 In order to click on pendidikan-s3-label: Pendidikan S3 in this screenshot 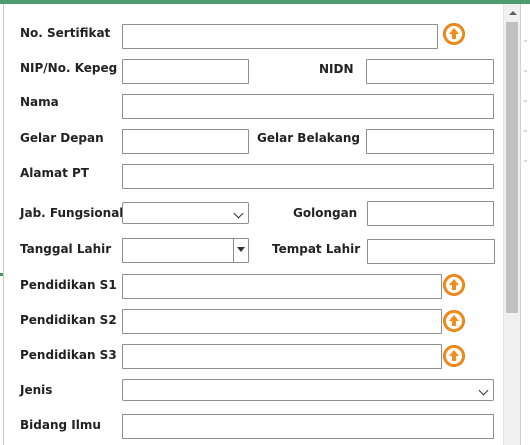, I will do `click(68, 355)`.